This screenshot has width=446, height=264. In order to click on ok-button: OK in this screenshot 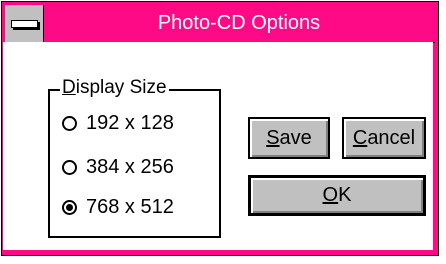, I will do `click(337, 195)`.